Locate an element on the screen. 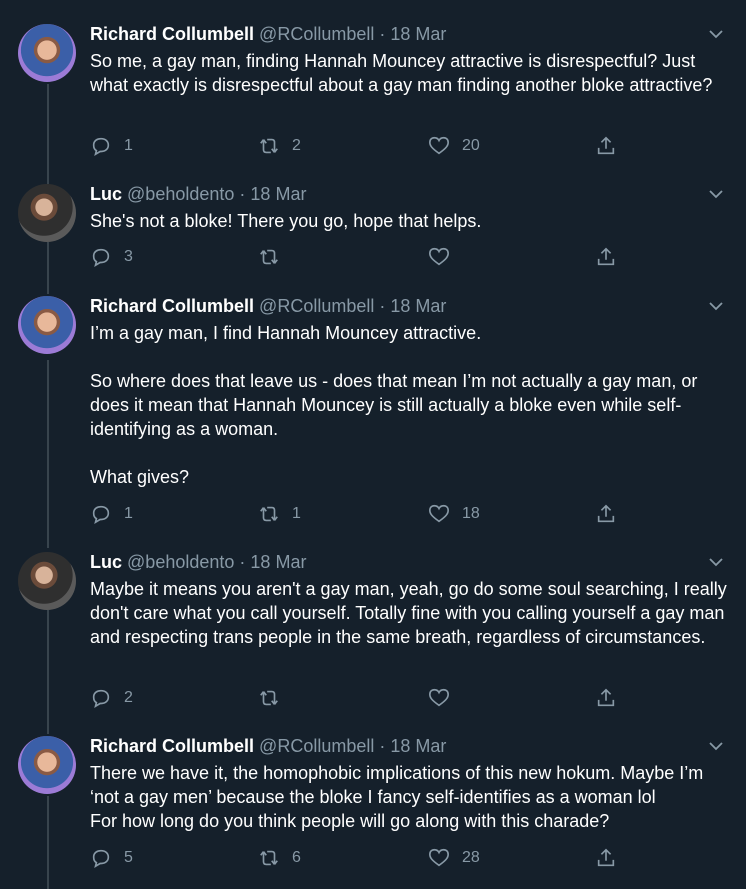 The height and width of the screenshot is (889, 746). tweet-actions: 1 2 20 is located at coordinates (360, 147).